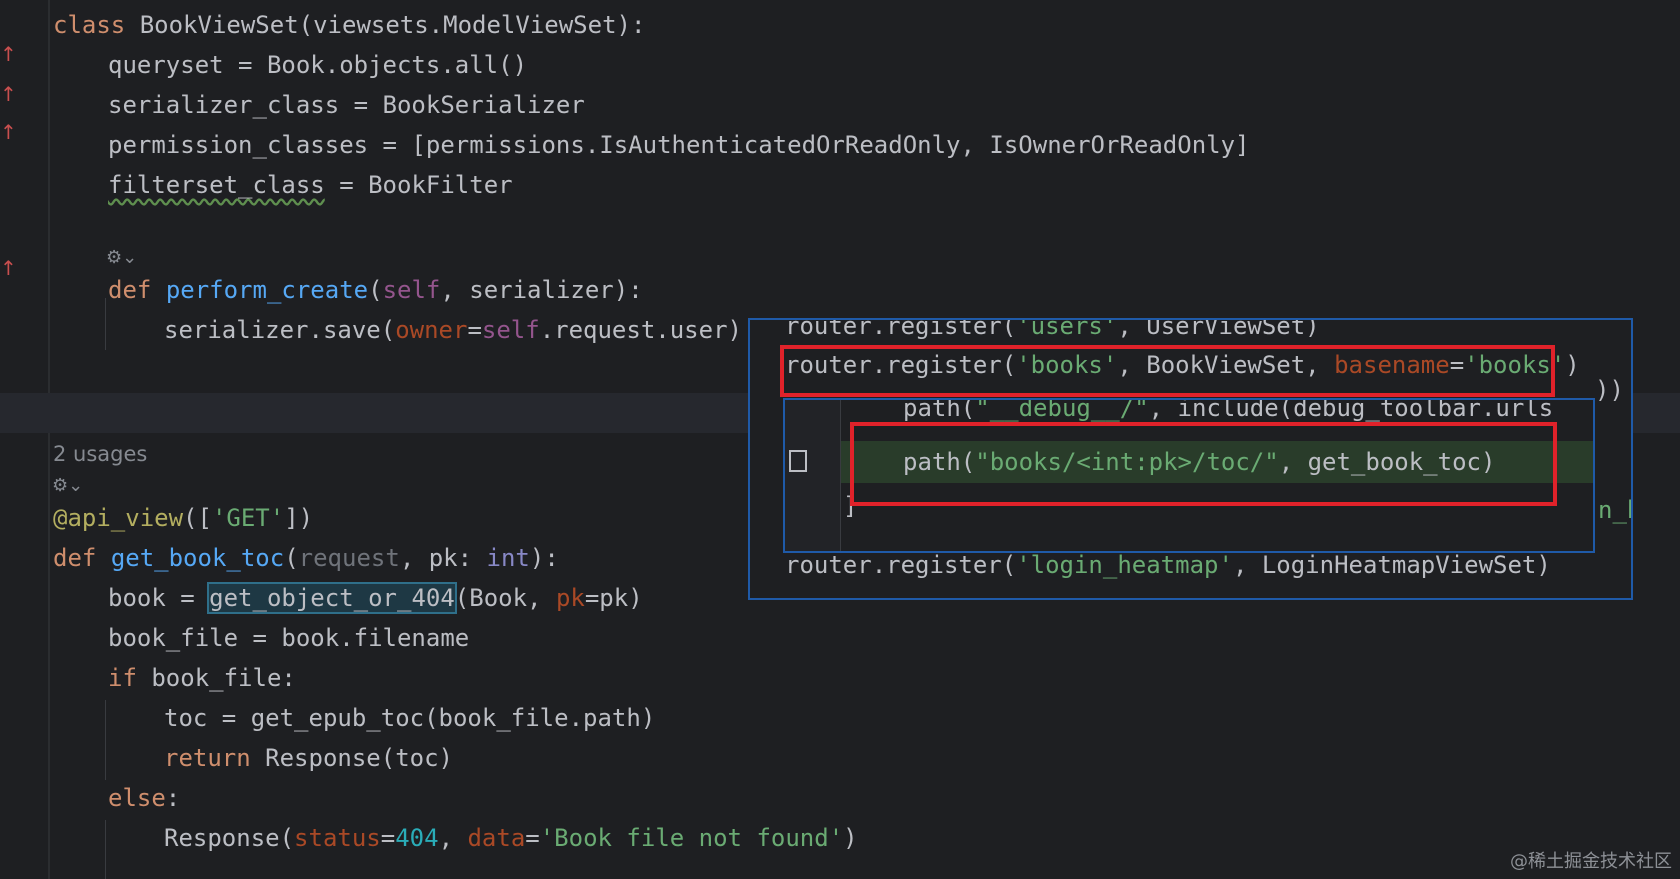 Image resolution: width=1680 pixels, height=879 pixels. What do you see at coordinates (346, 105) in the screenshot?
I see `code-line: serializer_class = BookSerializer` at bounding box center [346, 105].